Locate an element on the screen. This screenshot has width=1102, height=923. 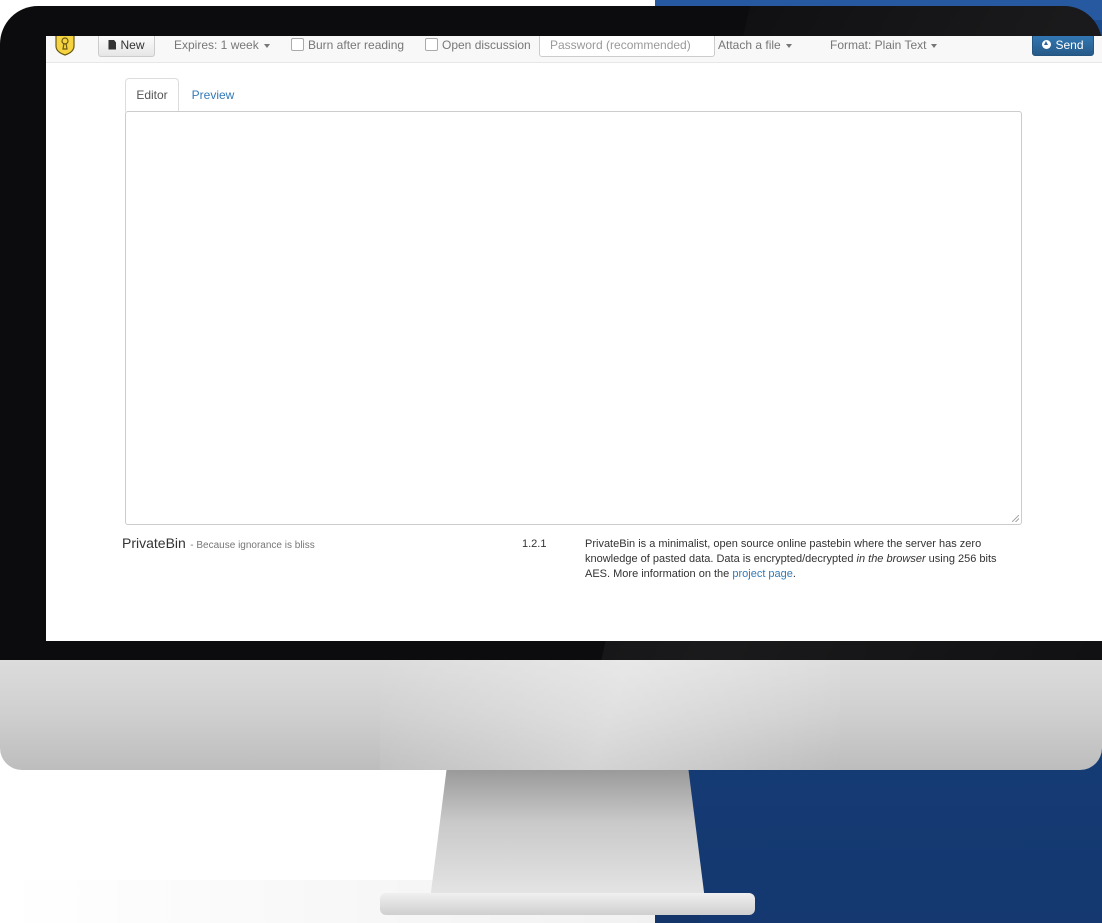
upload-circle-icon is located at coordinates (1047, 44).